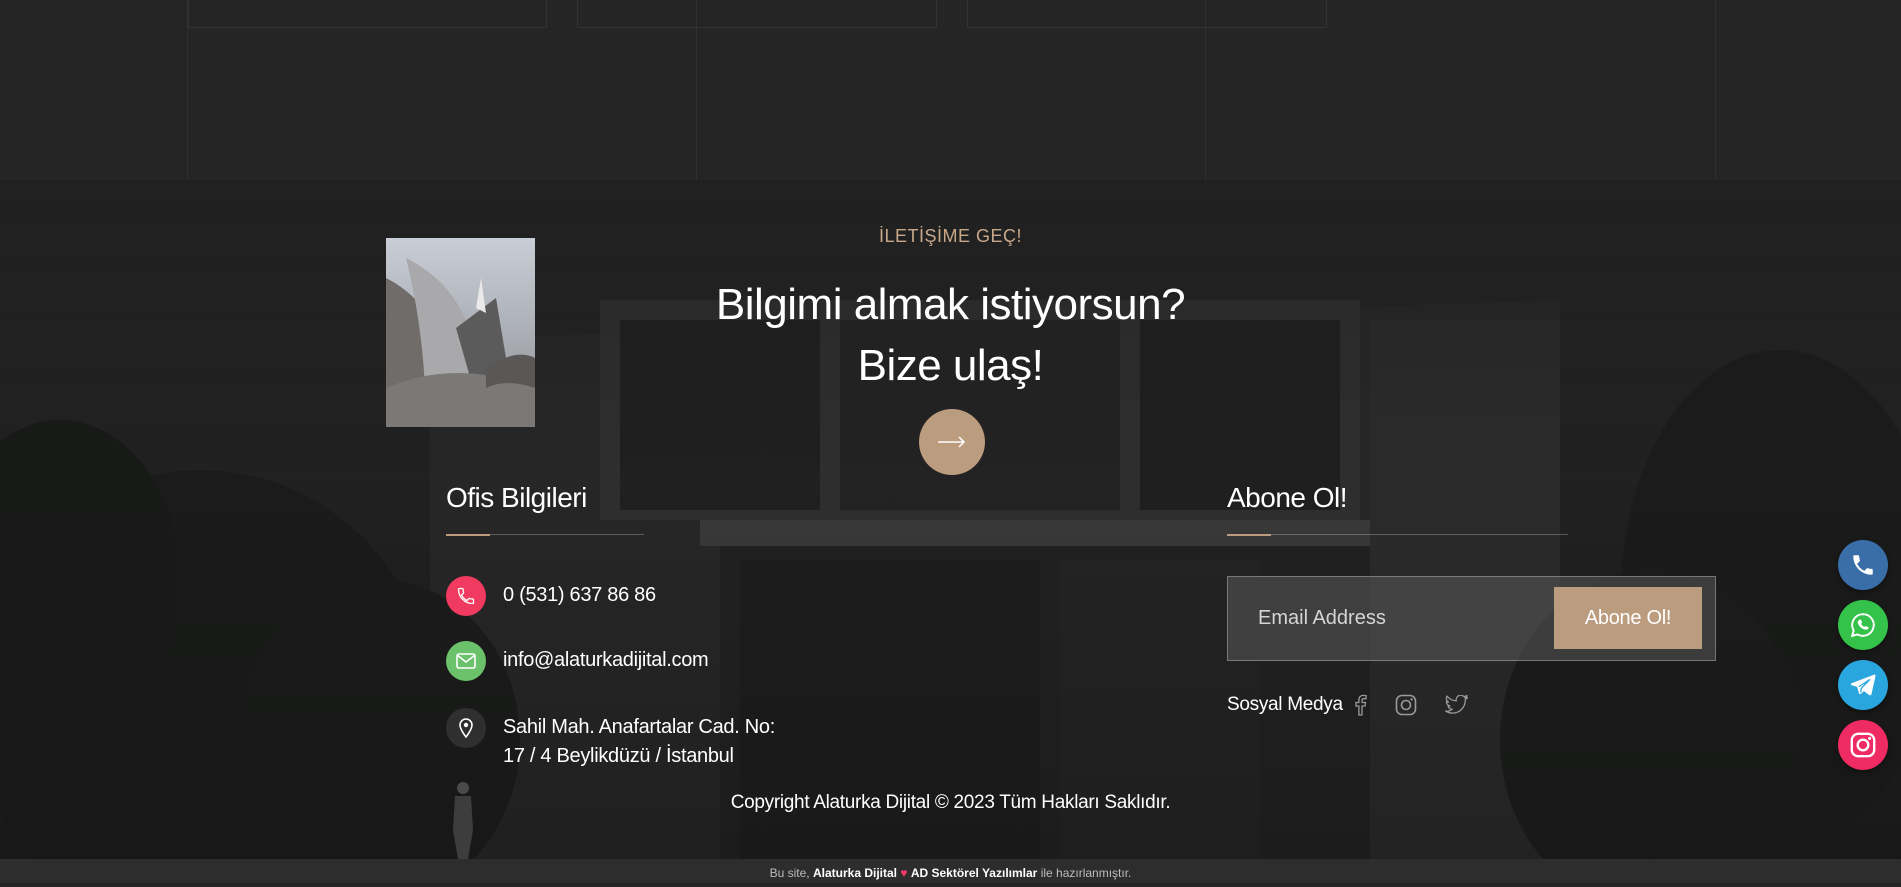 This screenshot has height=887, width=1901. I want to click on floating-phone-button, so click(1863, 565).